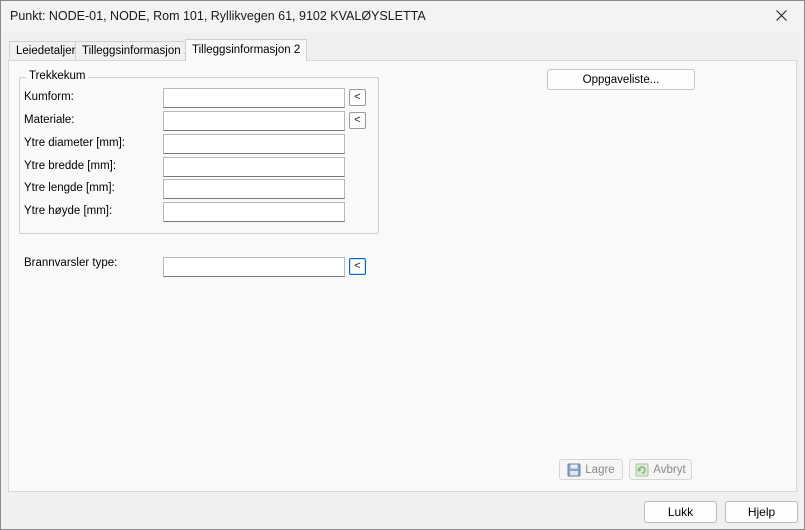 This screenshot has height=530, width=805. I want to click on tab-leiedetaljer: Leiedetaljer, so click(46, 51).